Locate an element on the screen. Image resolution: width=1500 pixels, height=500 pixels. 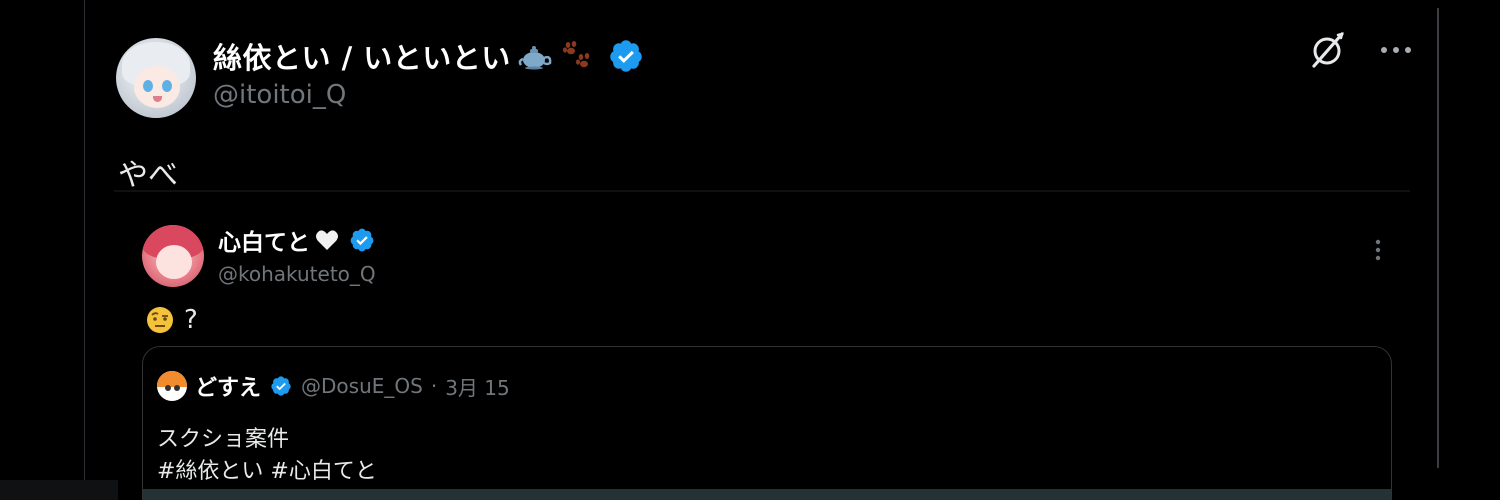
quoted-author-handle: @kohakuteto_Q is located at coordinates (297, 274).